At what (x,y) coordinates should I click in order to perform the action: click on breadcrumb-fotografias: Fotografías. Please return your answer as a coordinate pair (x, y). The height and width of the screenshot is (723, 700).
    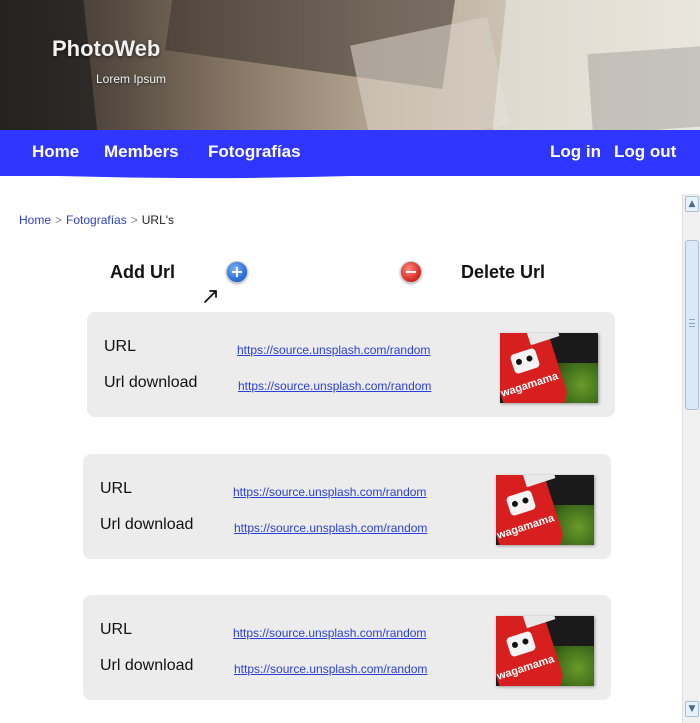
    Looking at the image, I should click on (96, 220).